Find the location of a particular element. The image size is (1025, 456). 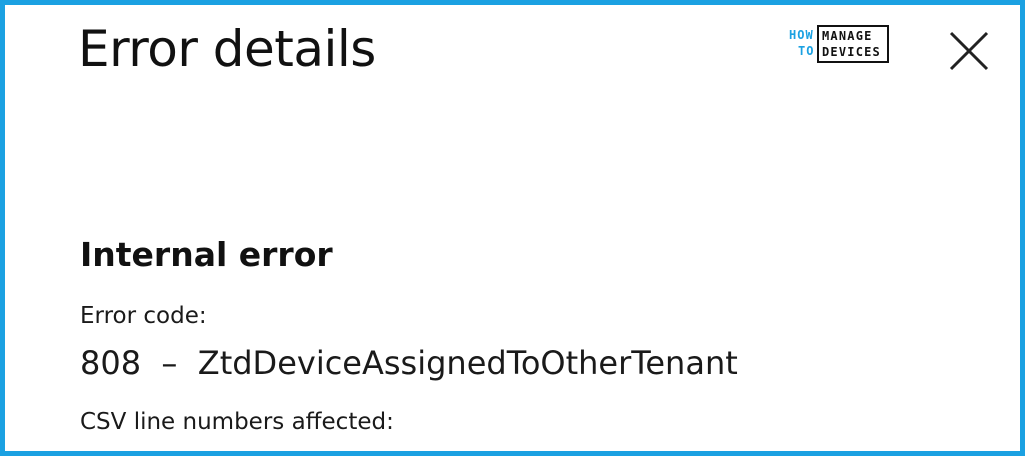

logo-box: MANAGE DEVICES is located at coordinates (853, 44).